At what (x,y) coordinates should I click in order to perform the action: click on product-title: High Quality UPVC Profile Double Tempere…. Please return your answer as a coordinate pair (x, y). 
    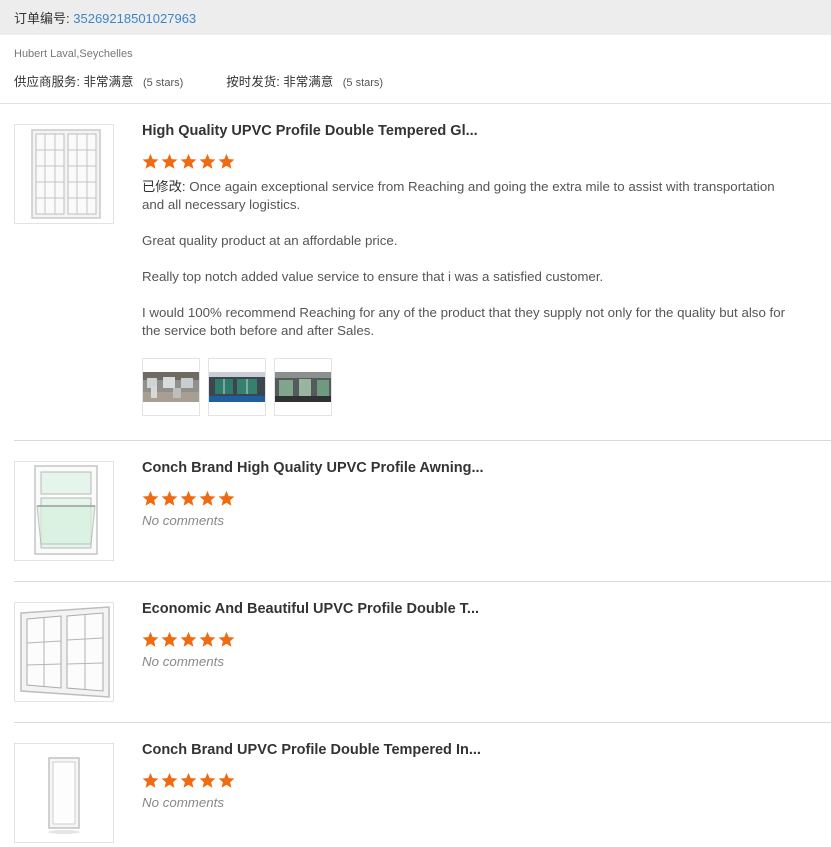
    Looking at the image, I should click on (467, 131).